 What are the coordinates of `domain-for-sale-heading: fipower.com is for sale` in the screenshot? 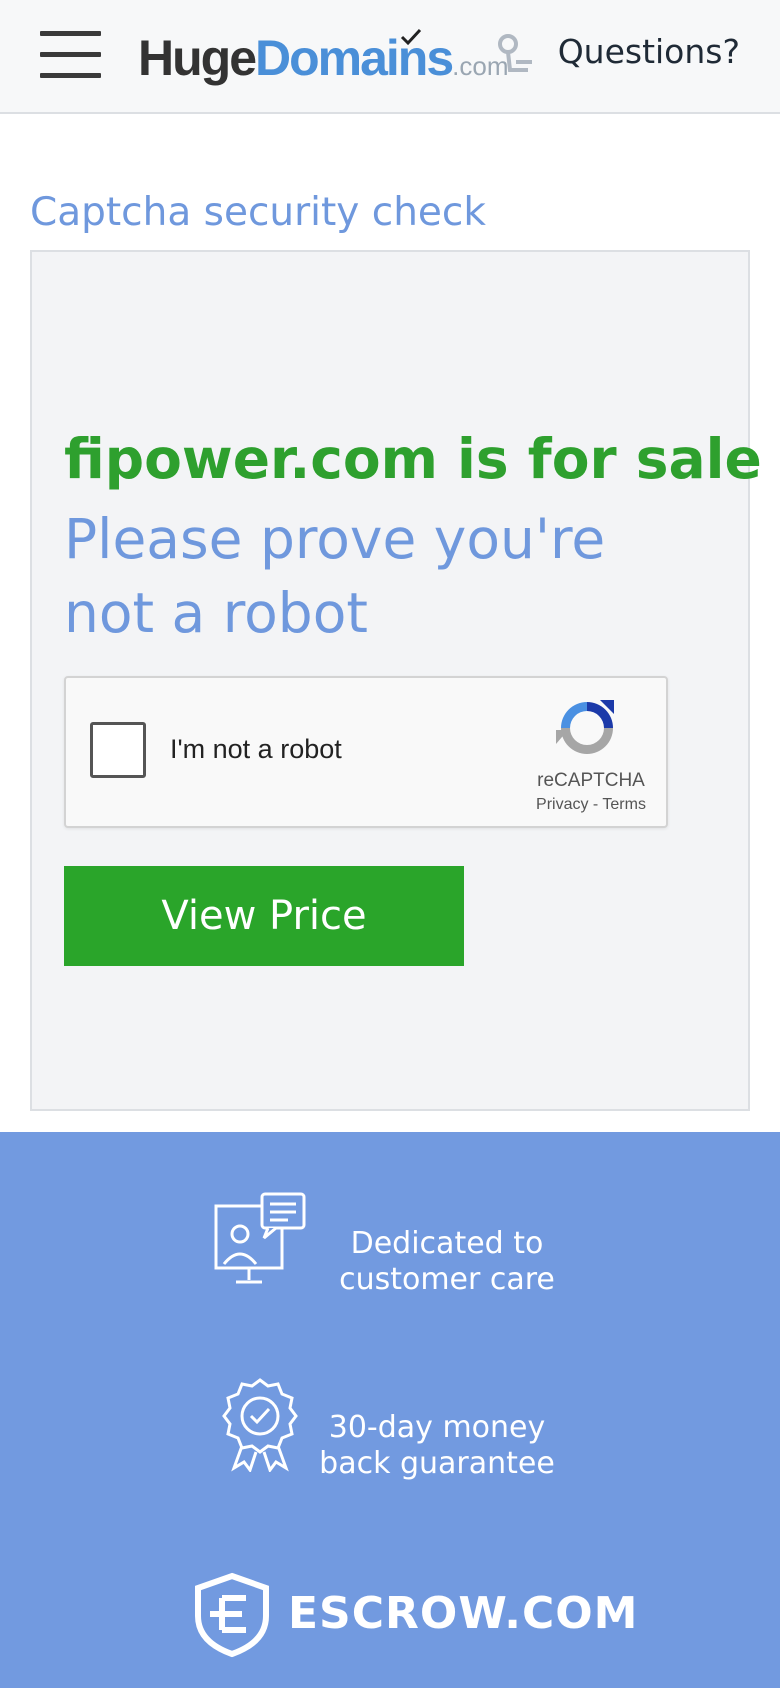 It's located at (413, 459).